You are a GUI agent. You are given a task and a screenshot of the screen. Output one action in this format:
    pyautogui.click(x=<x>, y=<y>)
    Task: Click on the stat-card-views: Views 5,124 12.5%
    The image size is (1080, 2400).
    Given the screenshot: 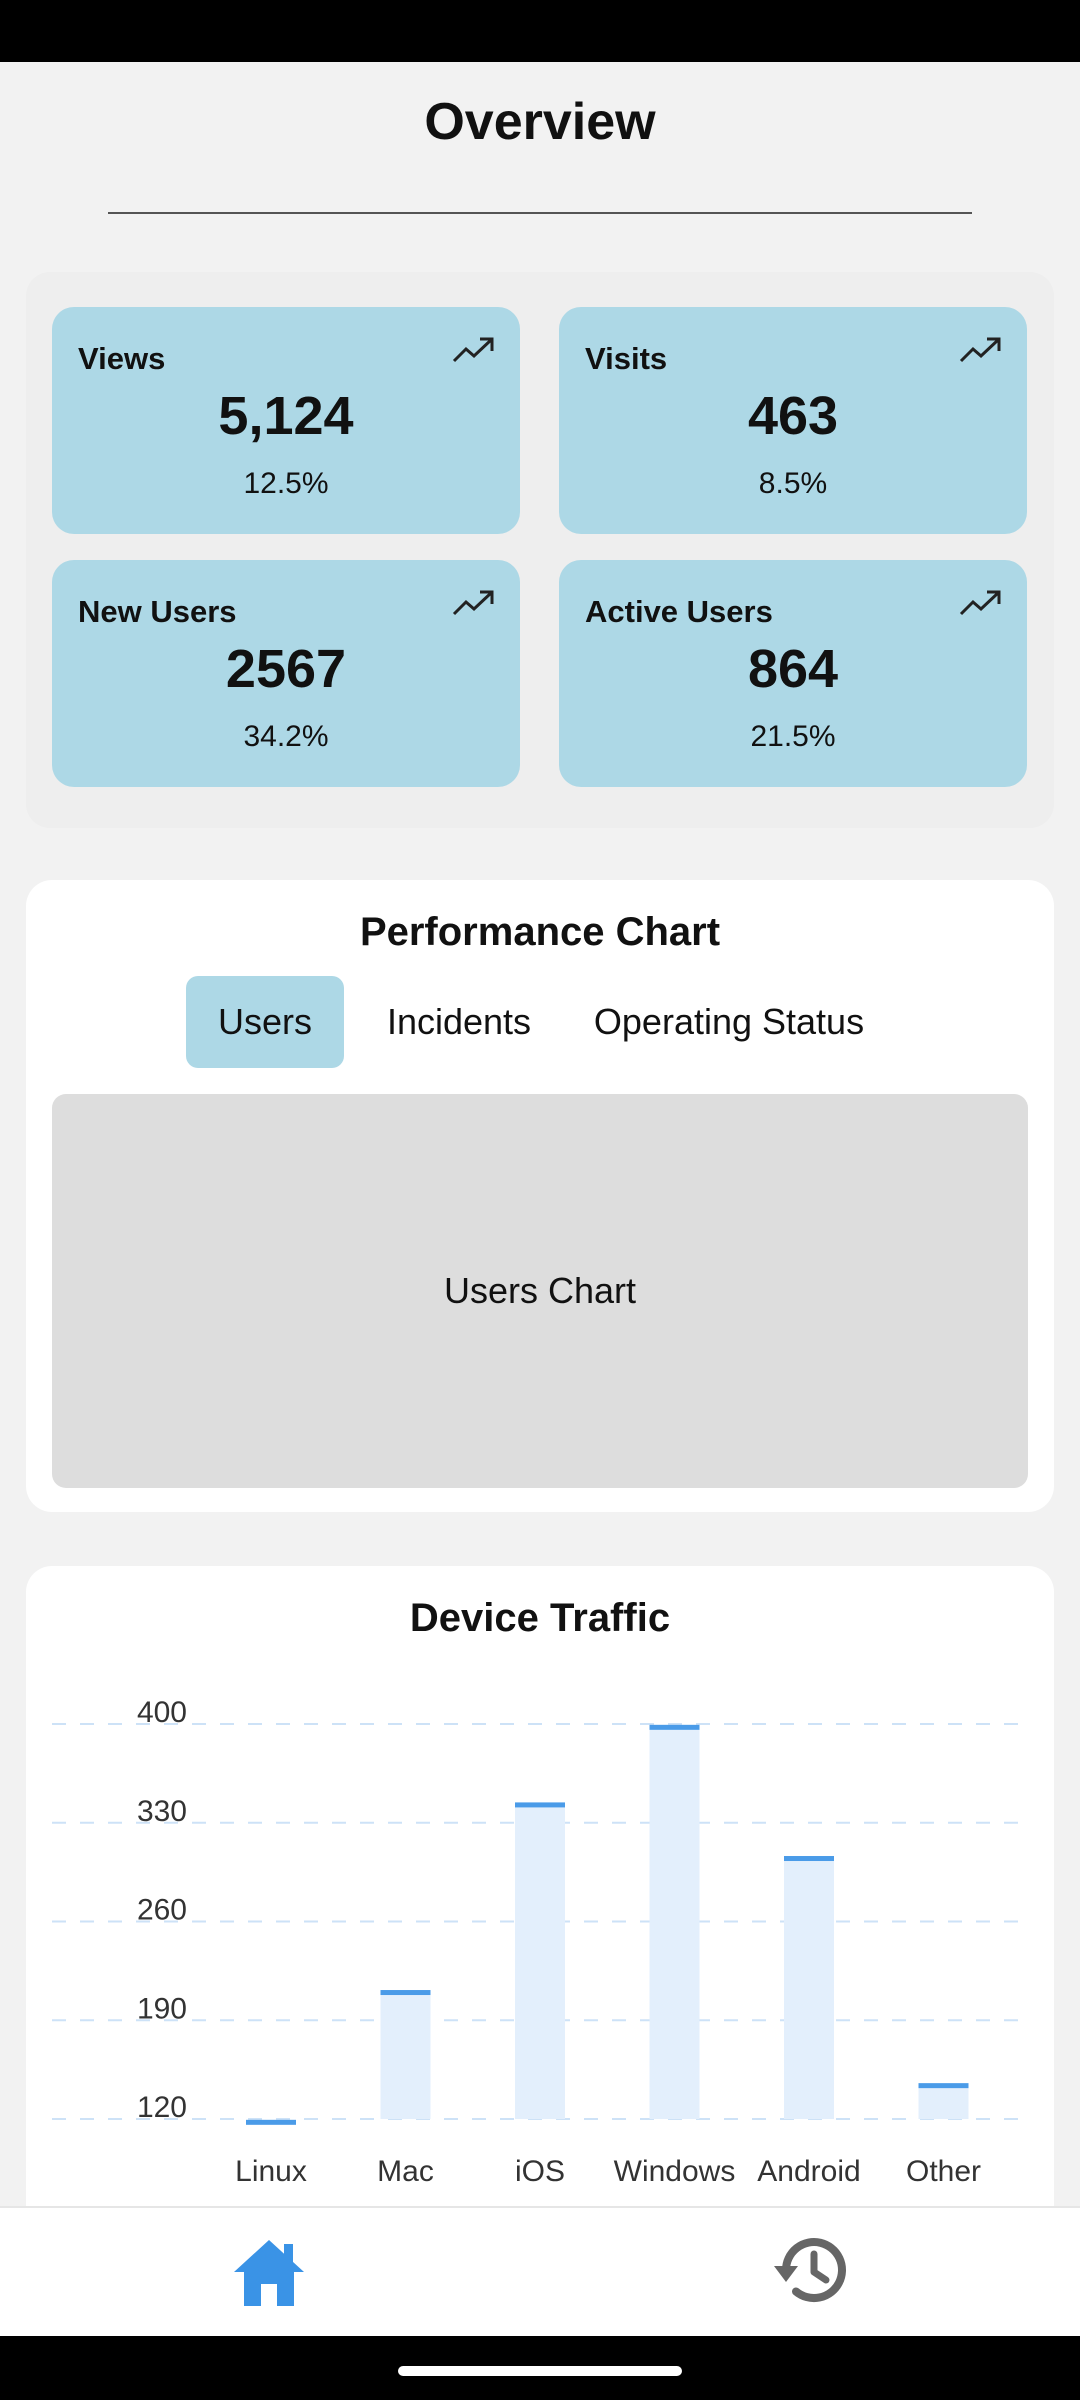 What is the action you would take?
    pyautogui.click(x=286, y=420)
    